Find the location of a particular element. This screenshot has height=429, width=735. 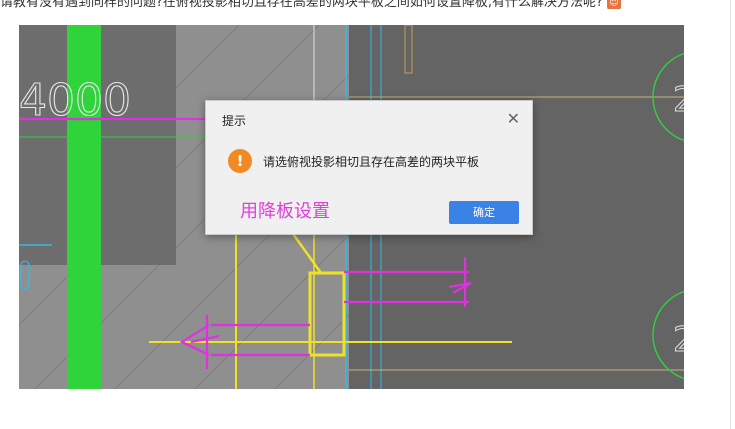

dialog-title: 提示 is located at coordinates (234, 121).